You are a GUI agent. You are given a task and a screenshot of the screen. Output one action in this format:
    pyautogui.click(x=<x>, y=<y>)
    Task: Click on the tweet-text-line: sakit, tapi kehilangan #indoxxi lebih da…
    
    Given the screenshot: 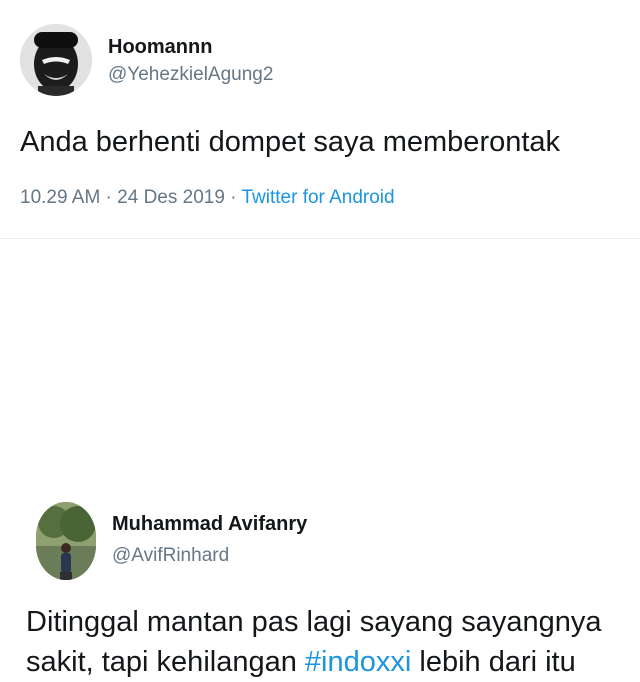 What is the action you would take?
    pyautogui.click(x=314, y=662)
    